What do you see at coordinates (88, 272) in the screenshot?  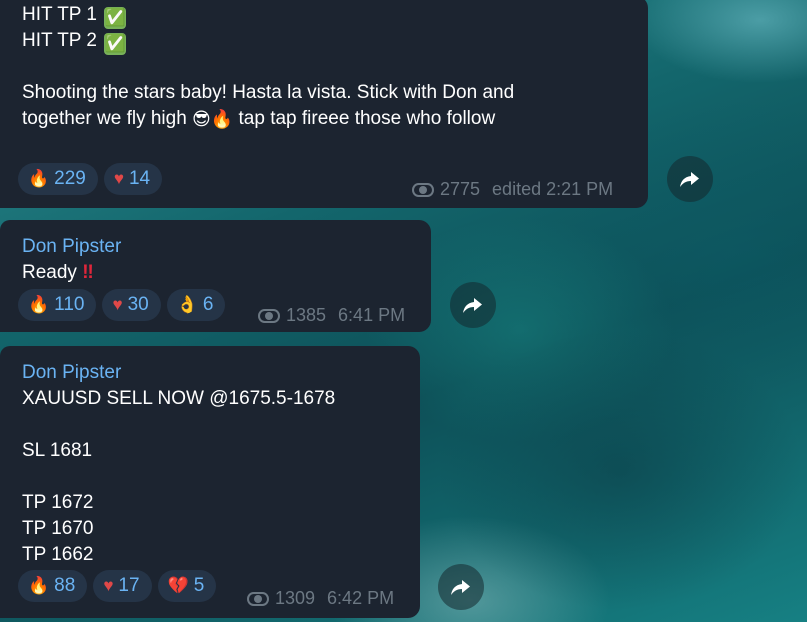 I see `double-exclamation-icon: ‼` at bounding box center [88, 272].